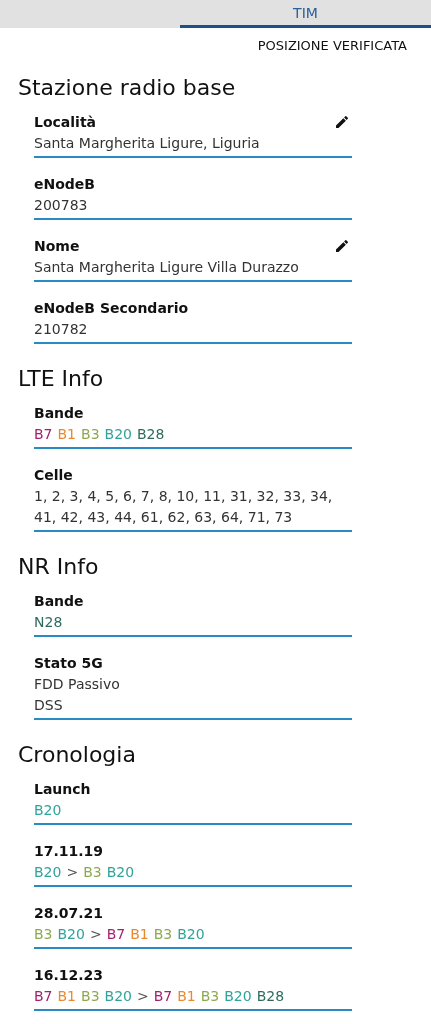 This screenshot has width=431, height=1024. Describe the element at coordinates (305, 14) in the screenshot. I see `tab: TIM` at that location.